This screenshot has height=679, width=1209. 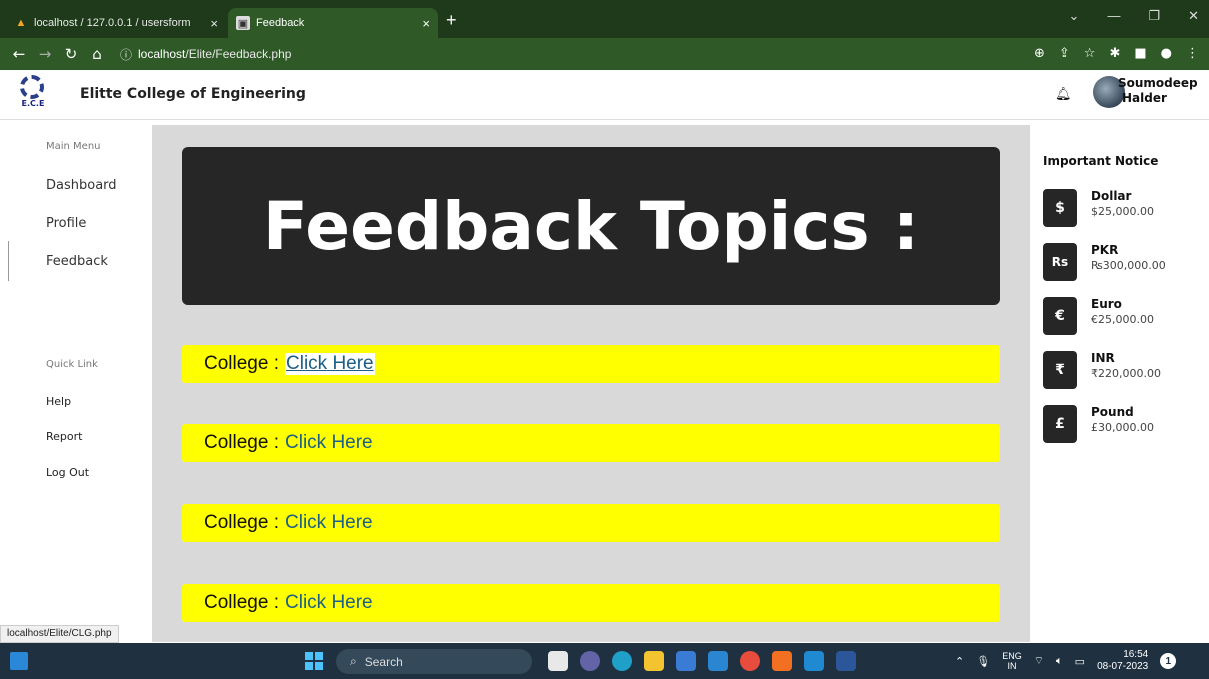 What do you see at coordinates (686, 661) in the screenshot?
I see `store-icon` at bounding box center [686, 661].